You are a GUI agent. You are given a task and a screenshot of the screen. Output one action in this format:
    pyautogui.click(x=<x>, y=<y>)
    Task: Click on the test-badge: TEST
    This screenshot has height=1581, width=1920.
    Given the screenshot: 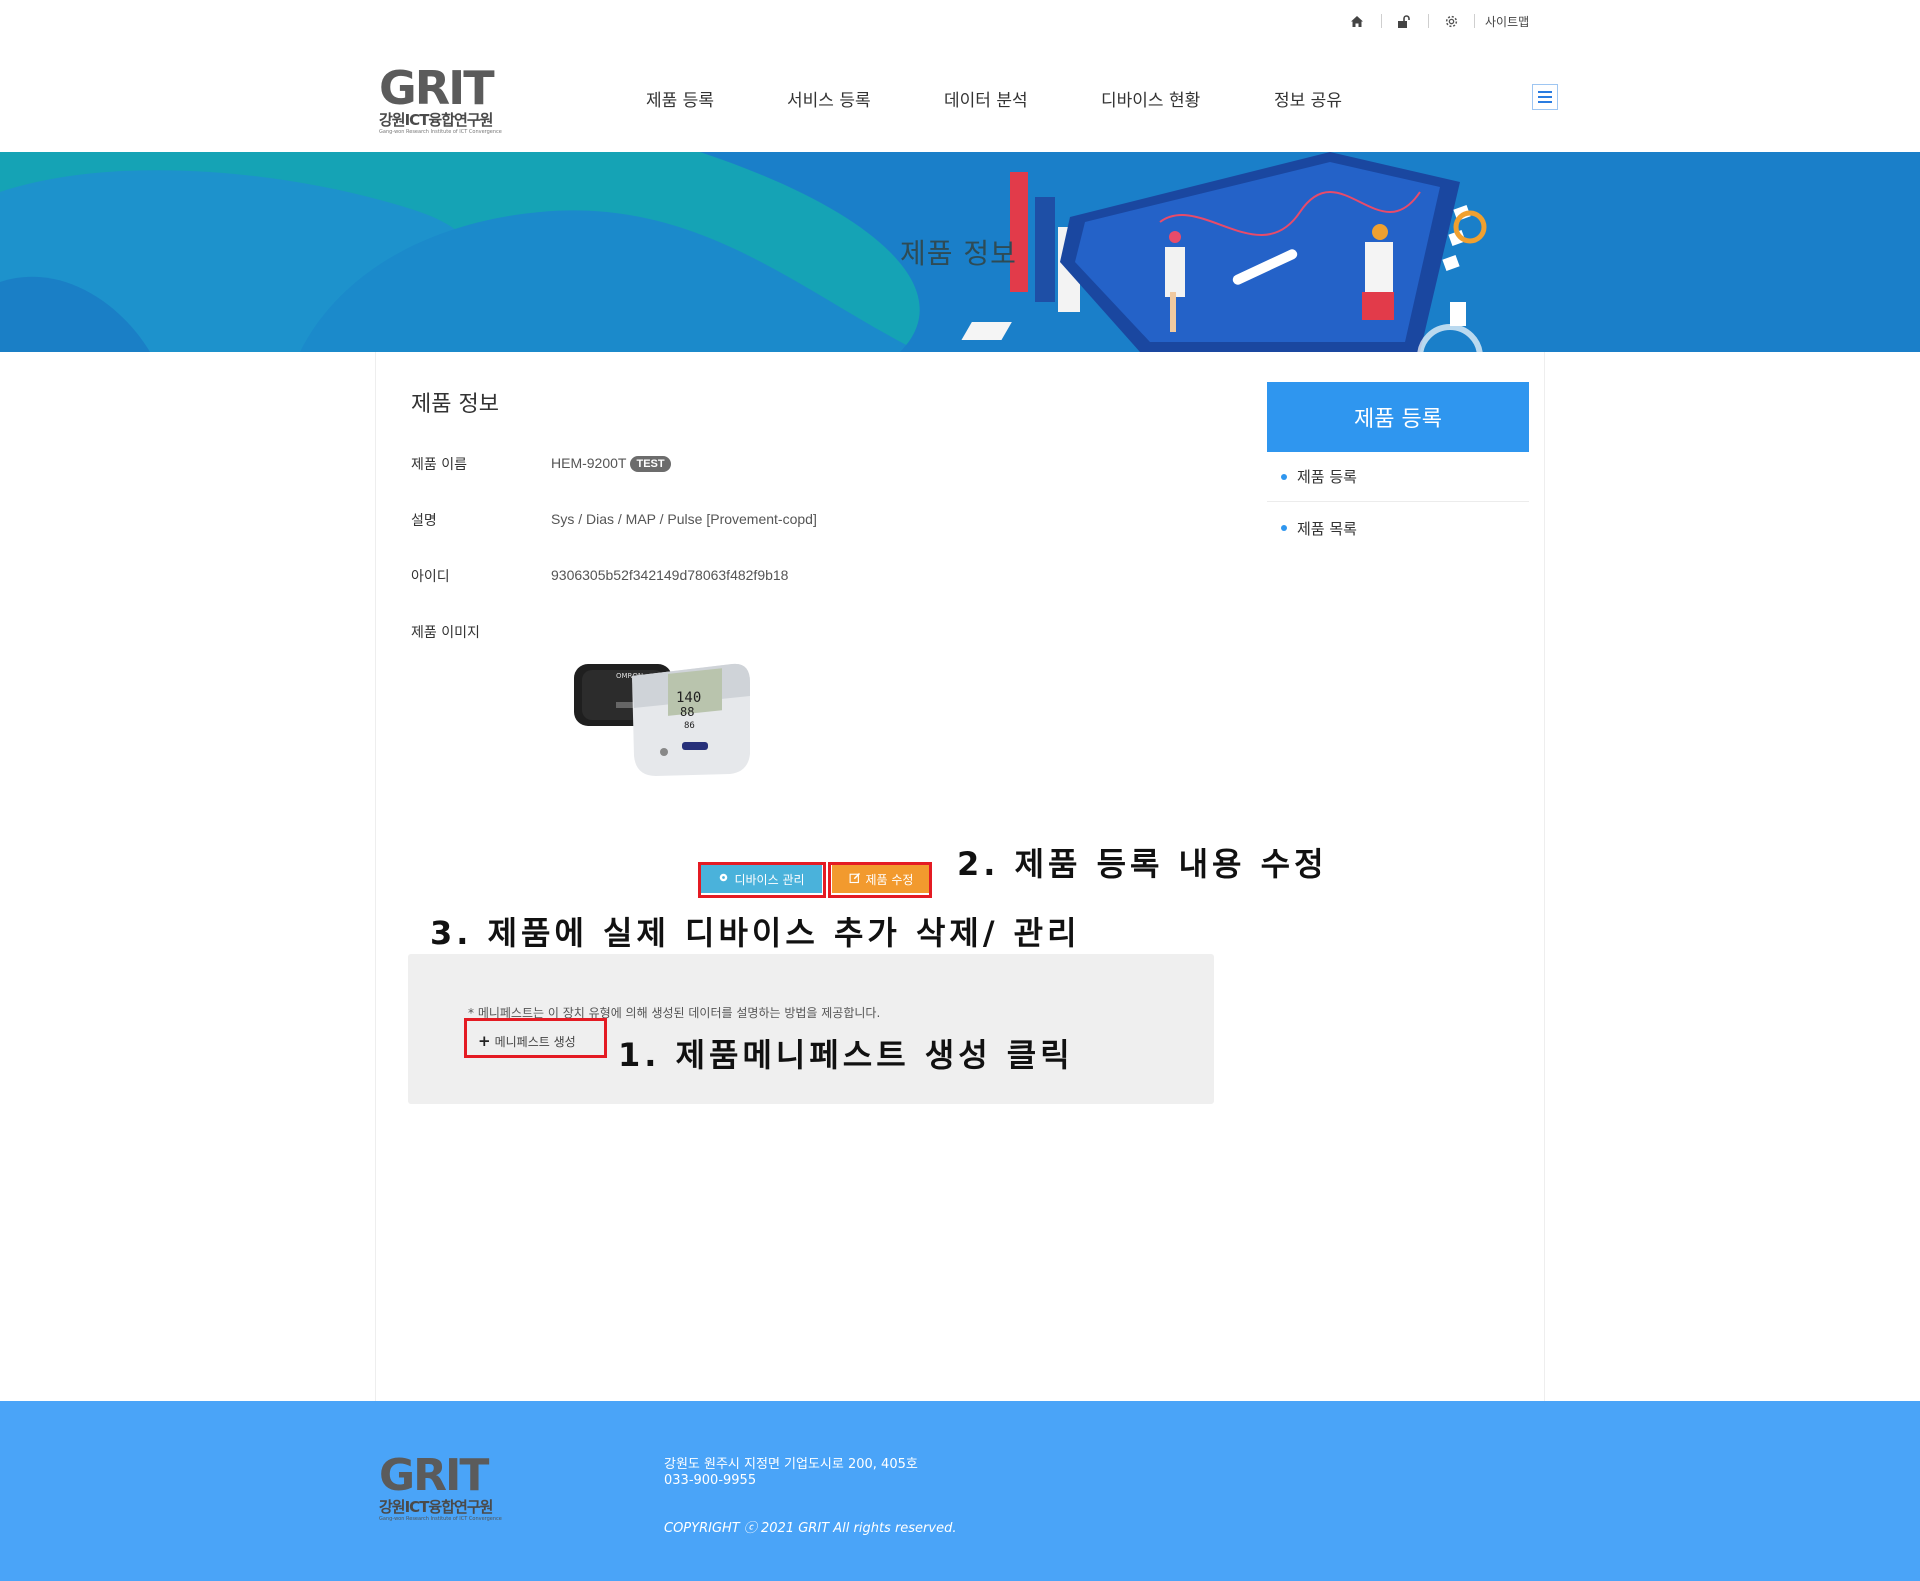 What is the action you would take?
    pyautogui.click(x=650, y=464)
    